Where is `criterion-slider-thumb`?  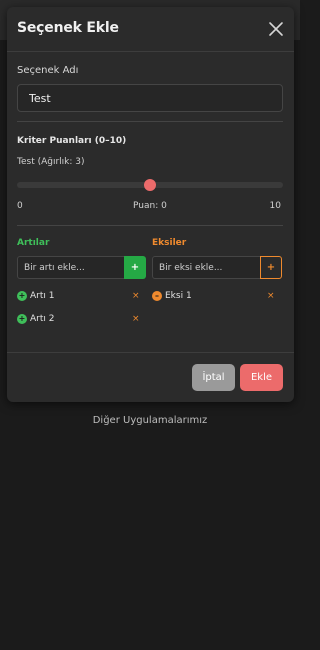
criterion-slider-thumb is located at coordinates (150, 185).